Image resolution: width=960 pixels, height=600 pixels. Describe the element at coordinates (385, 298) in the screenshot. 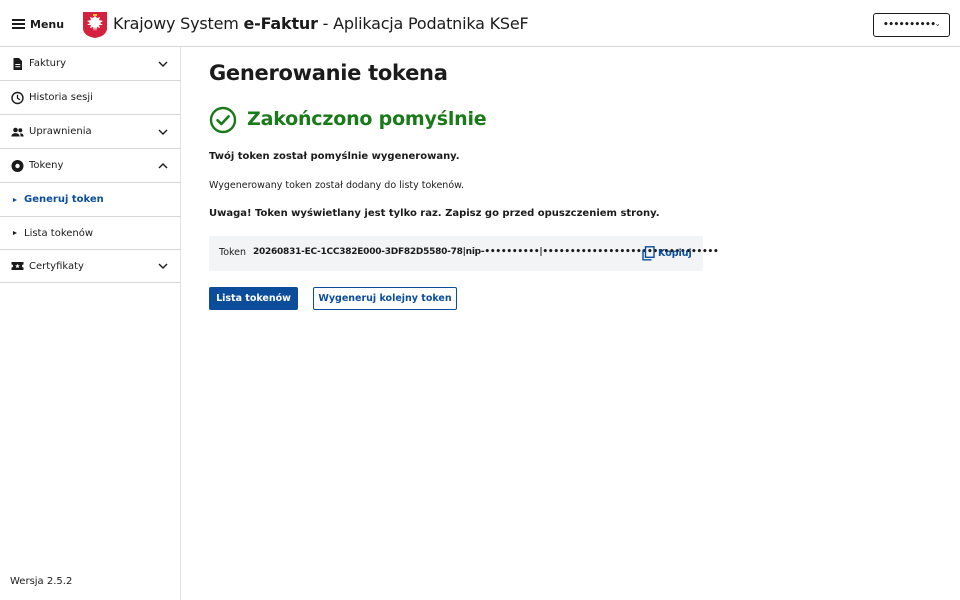

I see `generate-another-token-button: Wygeneruj kolejny token` at that location.